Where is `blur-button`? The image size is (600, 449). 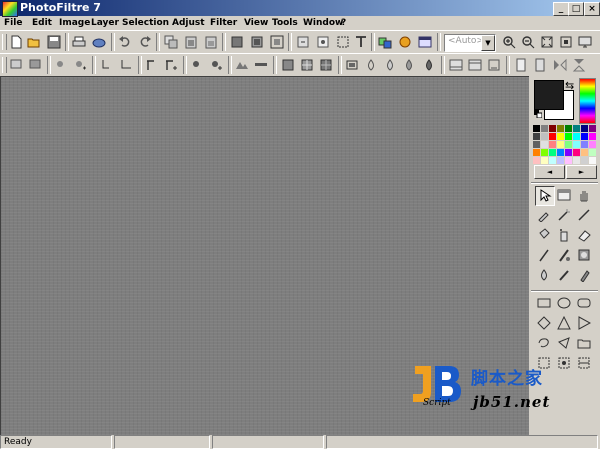
blur-button is located at coordinates (307, 65).